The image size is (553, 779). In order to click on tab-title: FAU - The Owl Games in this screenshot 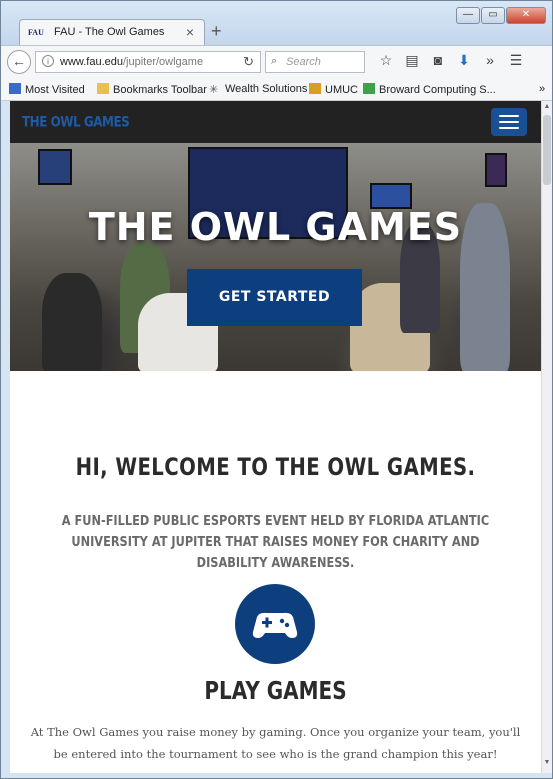, I will do `click(109, 32)`.